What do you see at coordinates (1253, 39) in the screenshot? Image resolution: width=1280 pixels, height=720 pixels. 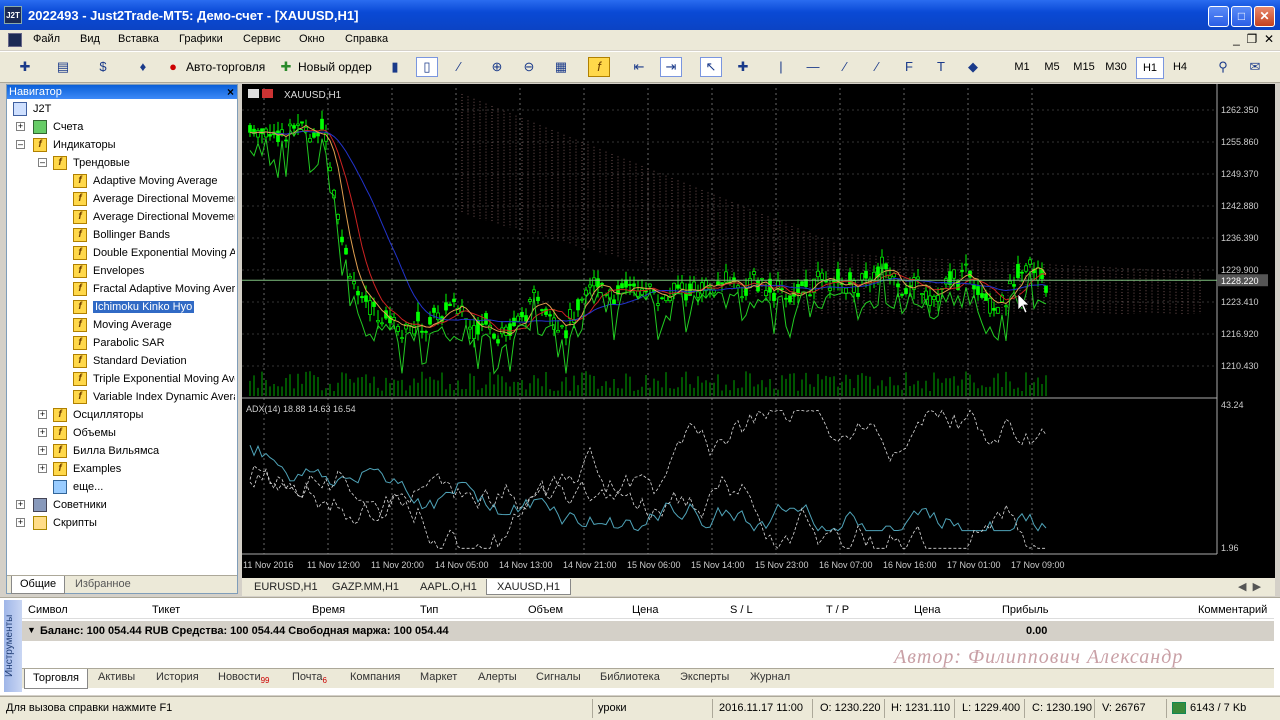 I see `mdi-controls: _ ❐ ✕` at bounding box center [1253, 39].